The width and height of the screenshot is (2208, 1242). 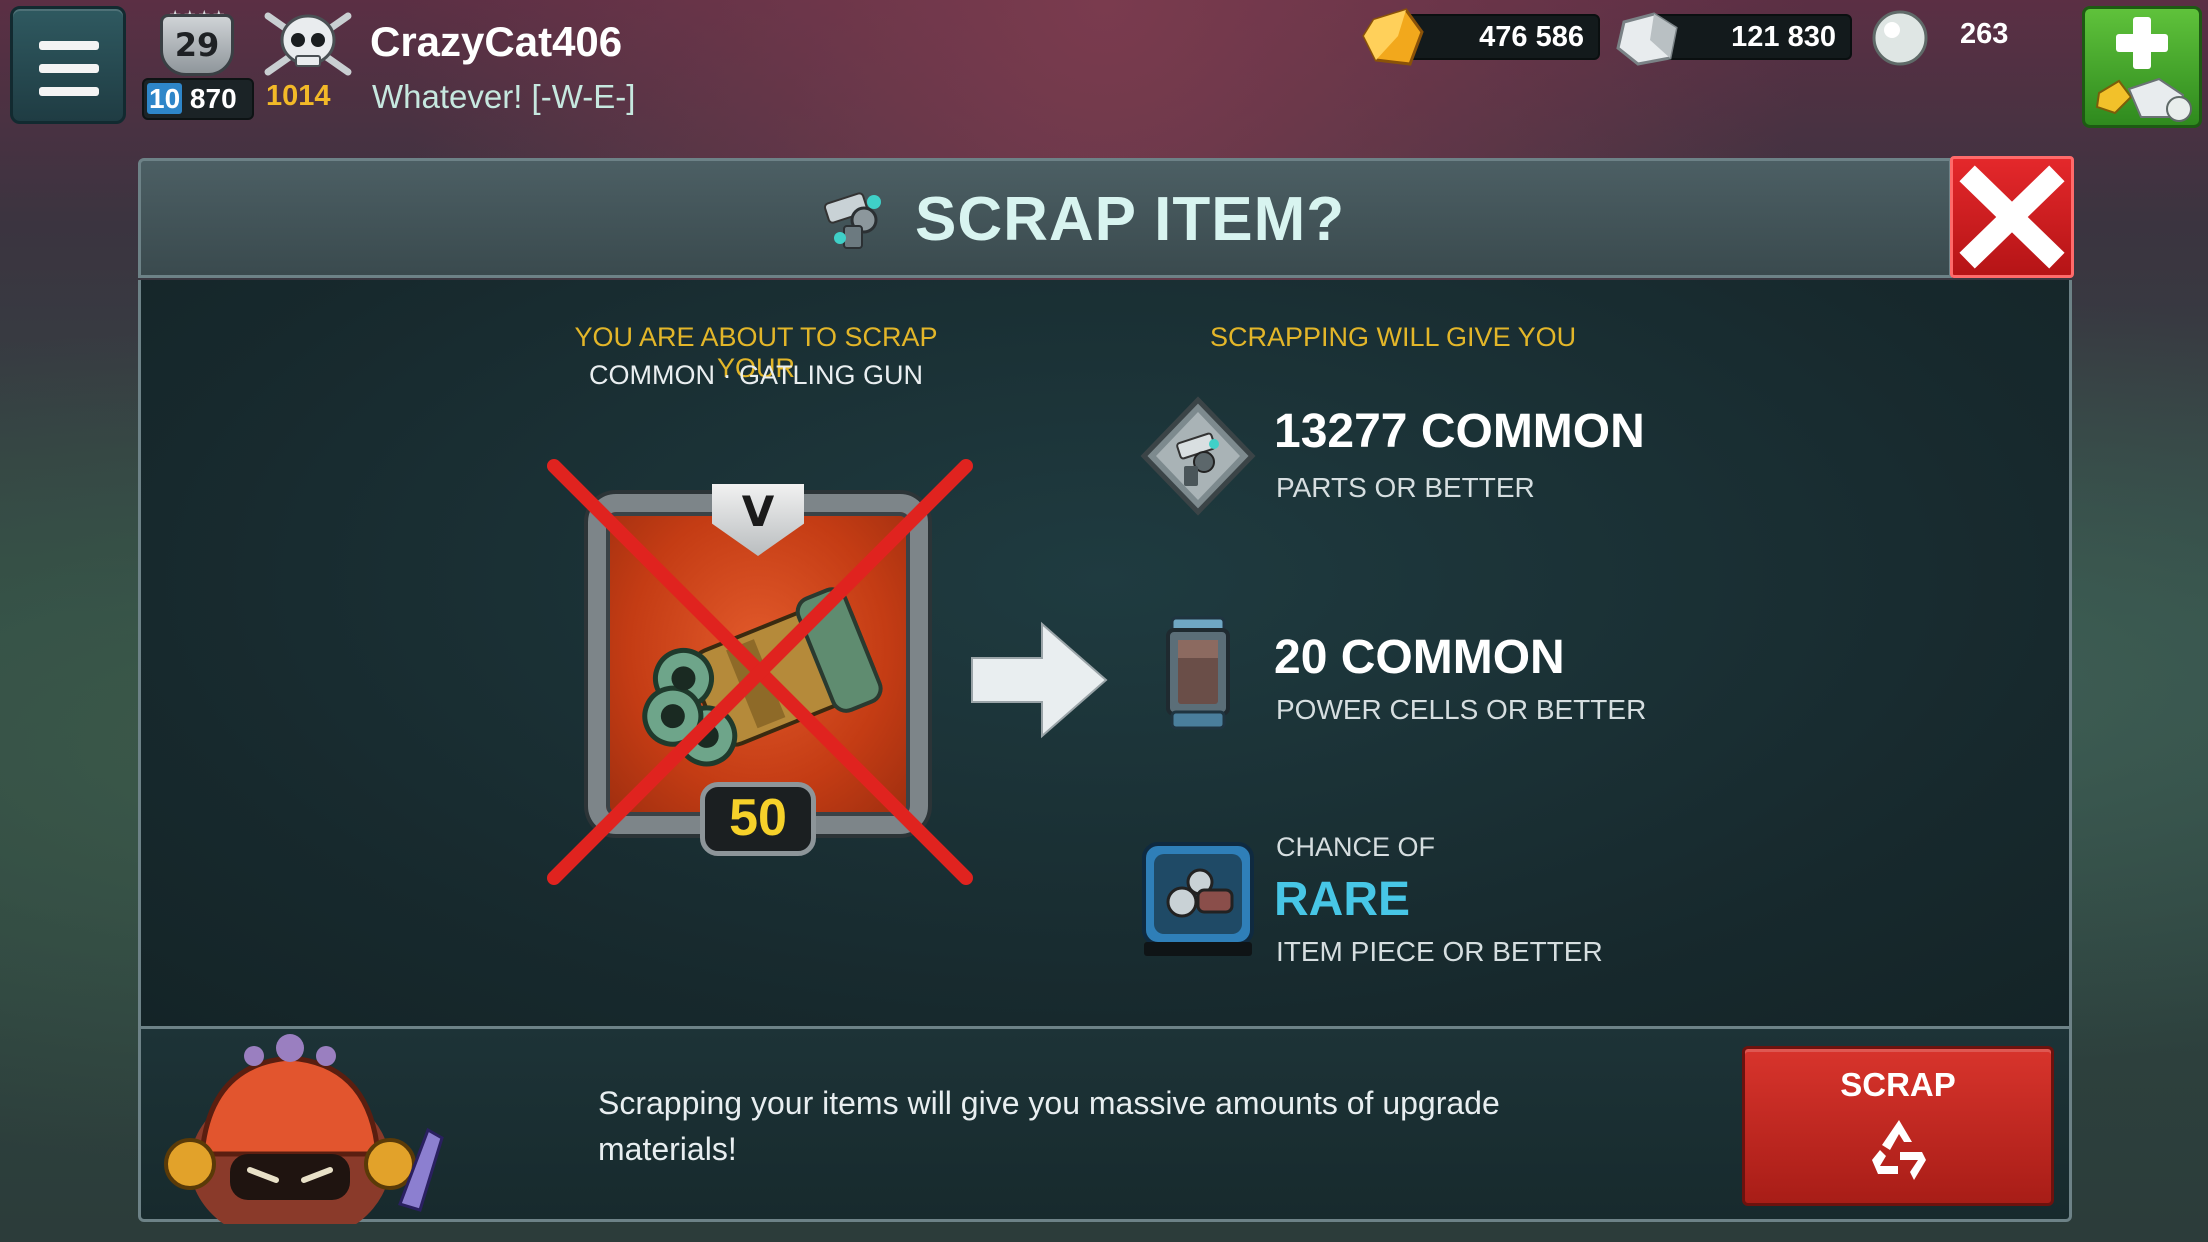 What do you see at coordinates (298, 96) in the screenshot?
I see `skull-score: 1014` at bounding box center [298, 96].